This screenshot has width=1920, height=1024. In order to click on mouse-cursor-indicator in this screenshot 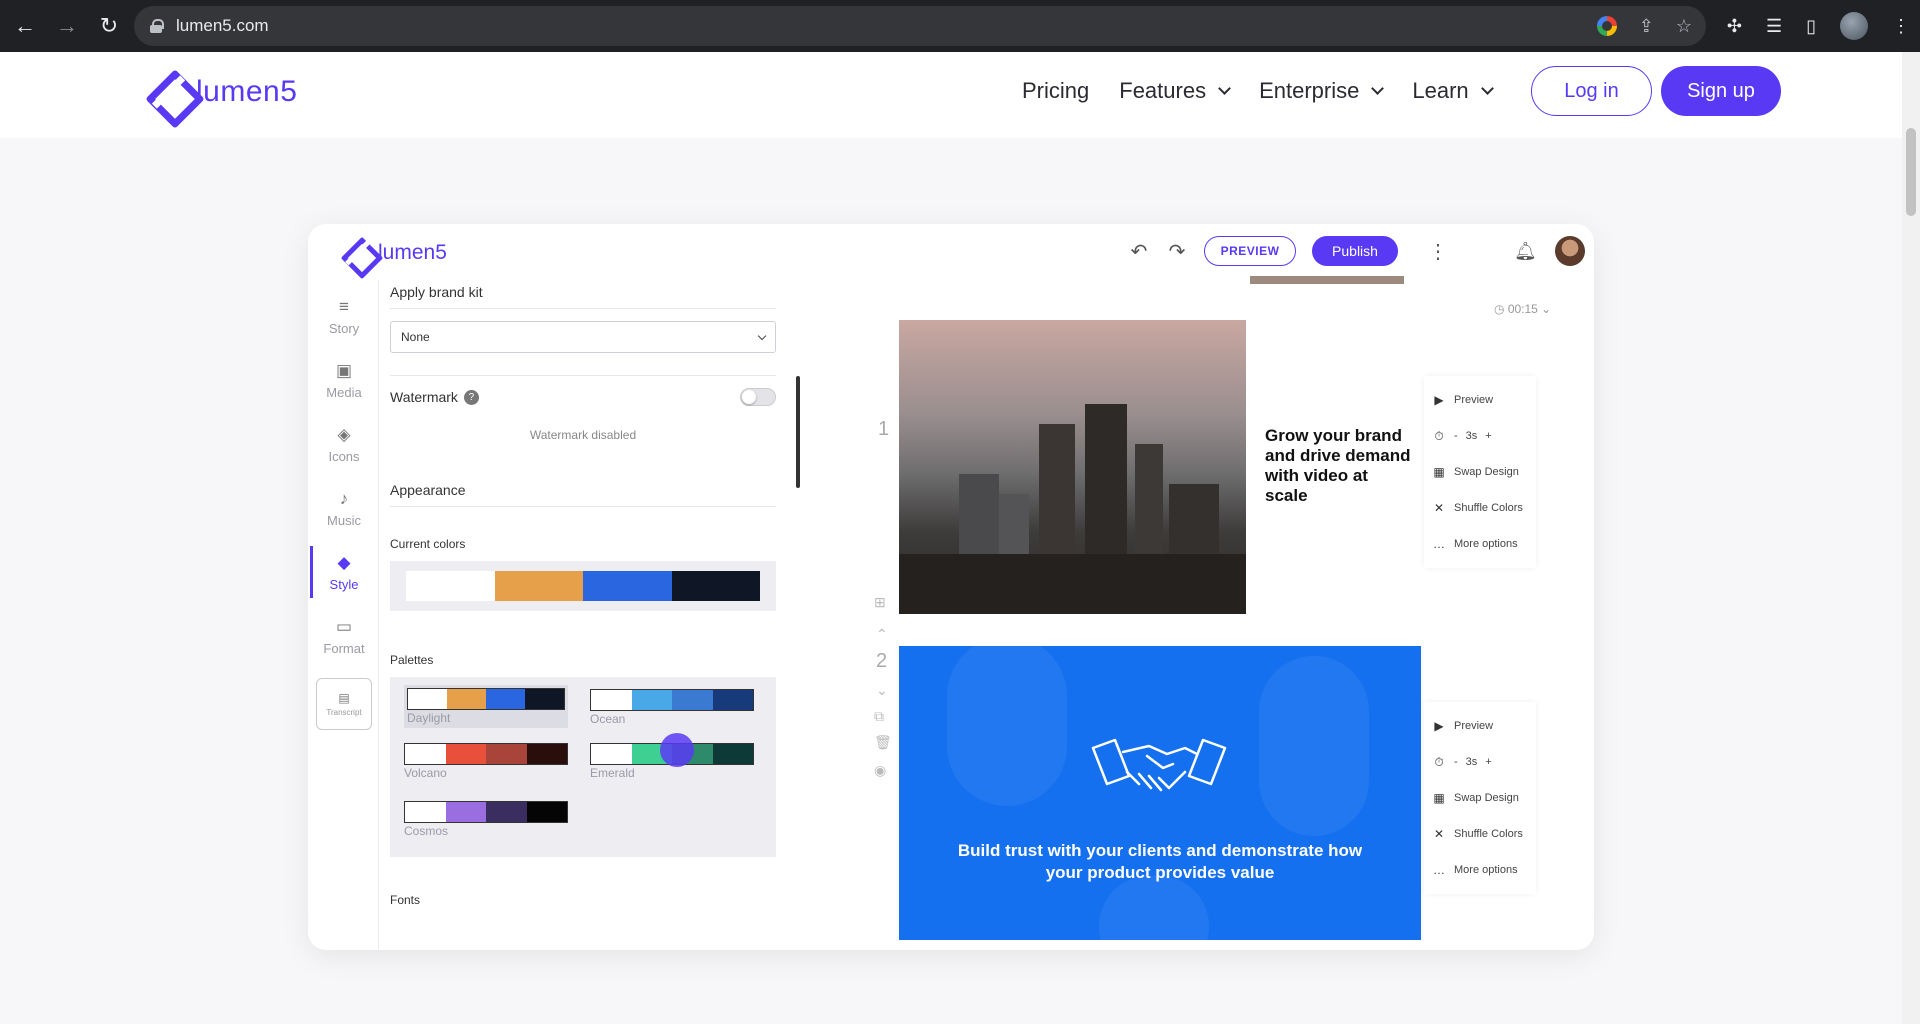, I will do `click(677, 750)`.